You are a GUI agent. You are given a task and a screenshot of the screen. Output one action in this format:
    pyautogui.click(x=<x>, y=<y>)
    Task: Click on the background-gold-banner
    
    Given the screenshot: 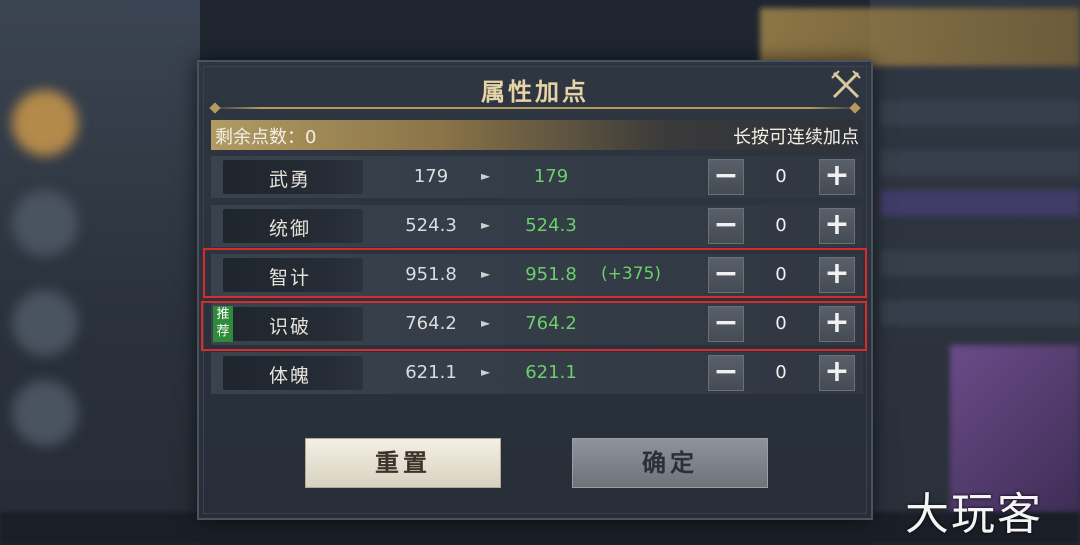 What is the action you would take?
    pyautogui.click(x=920, y=37)
    